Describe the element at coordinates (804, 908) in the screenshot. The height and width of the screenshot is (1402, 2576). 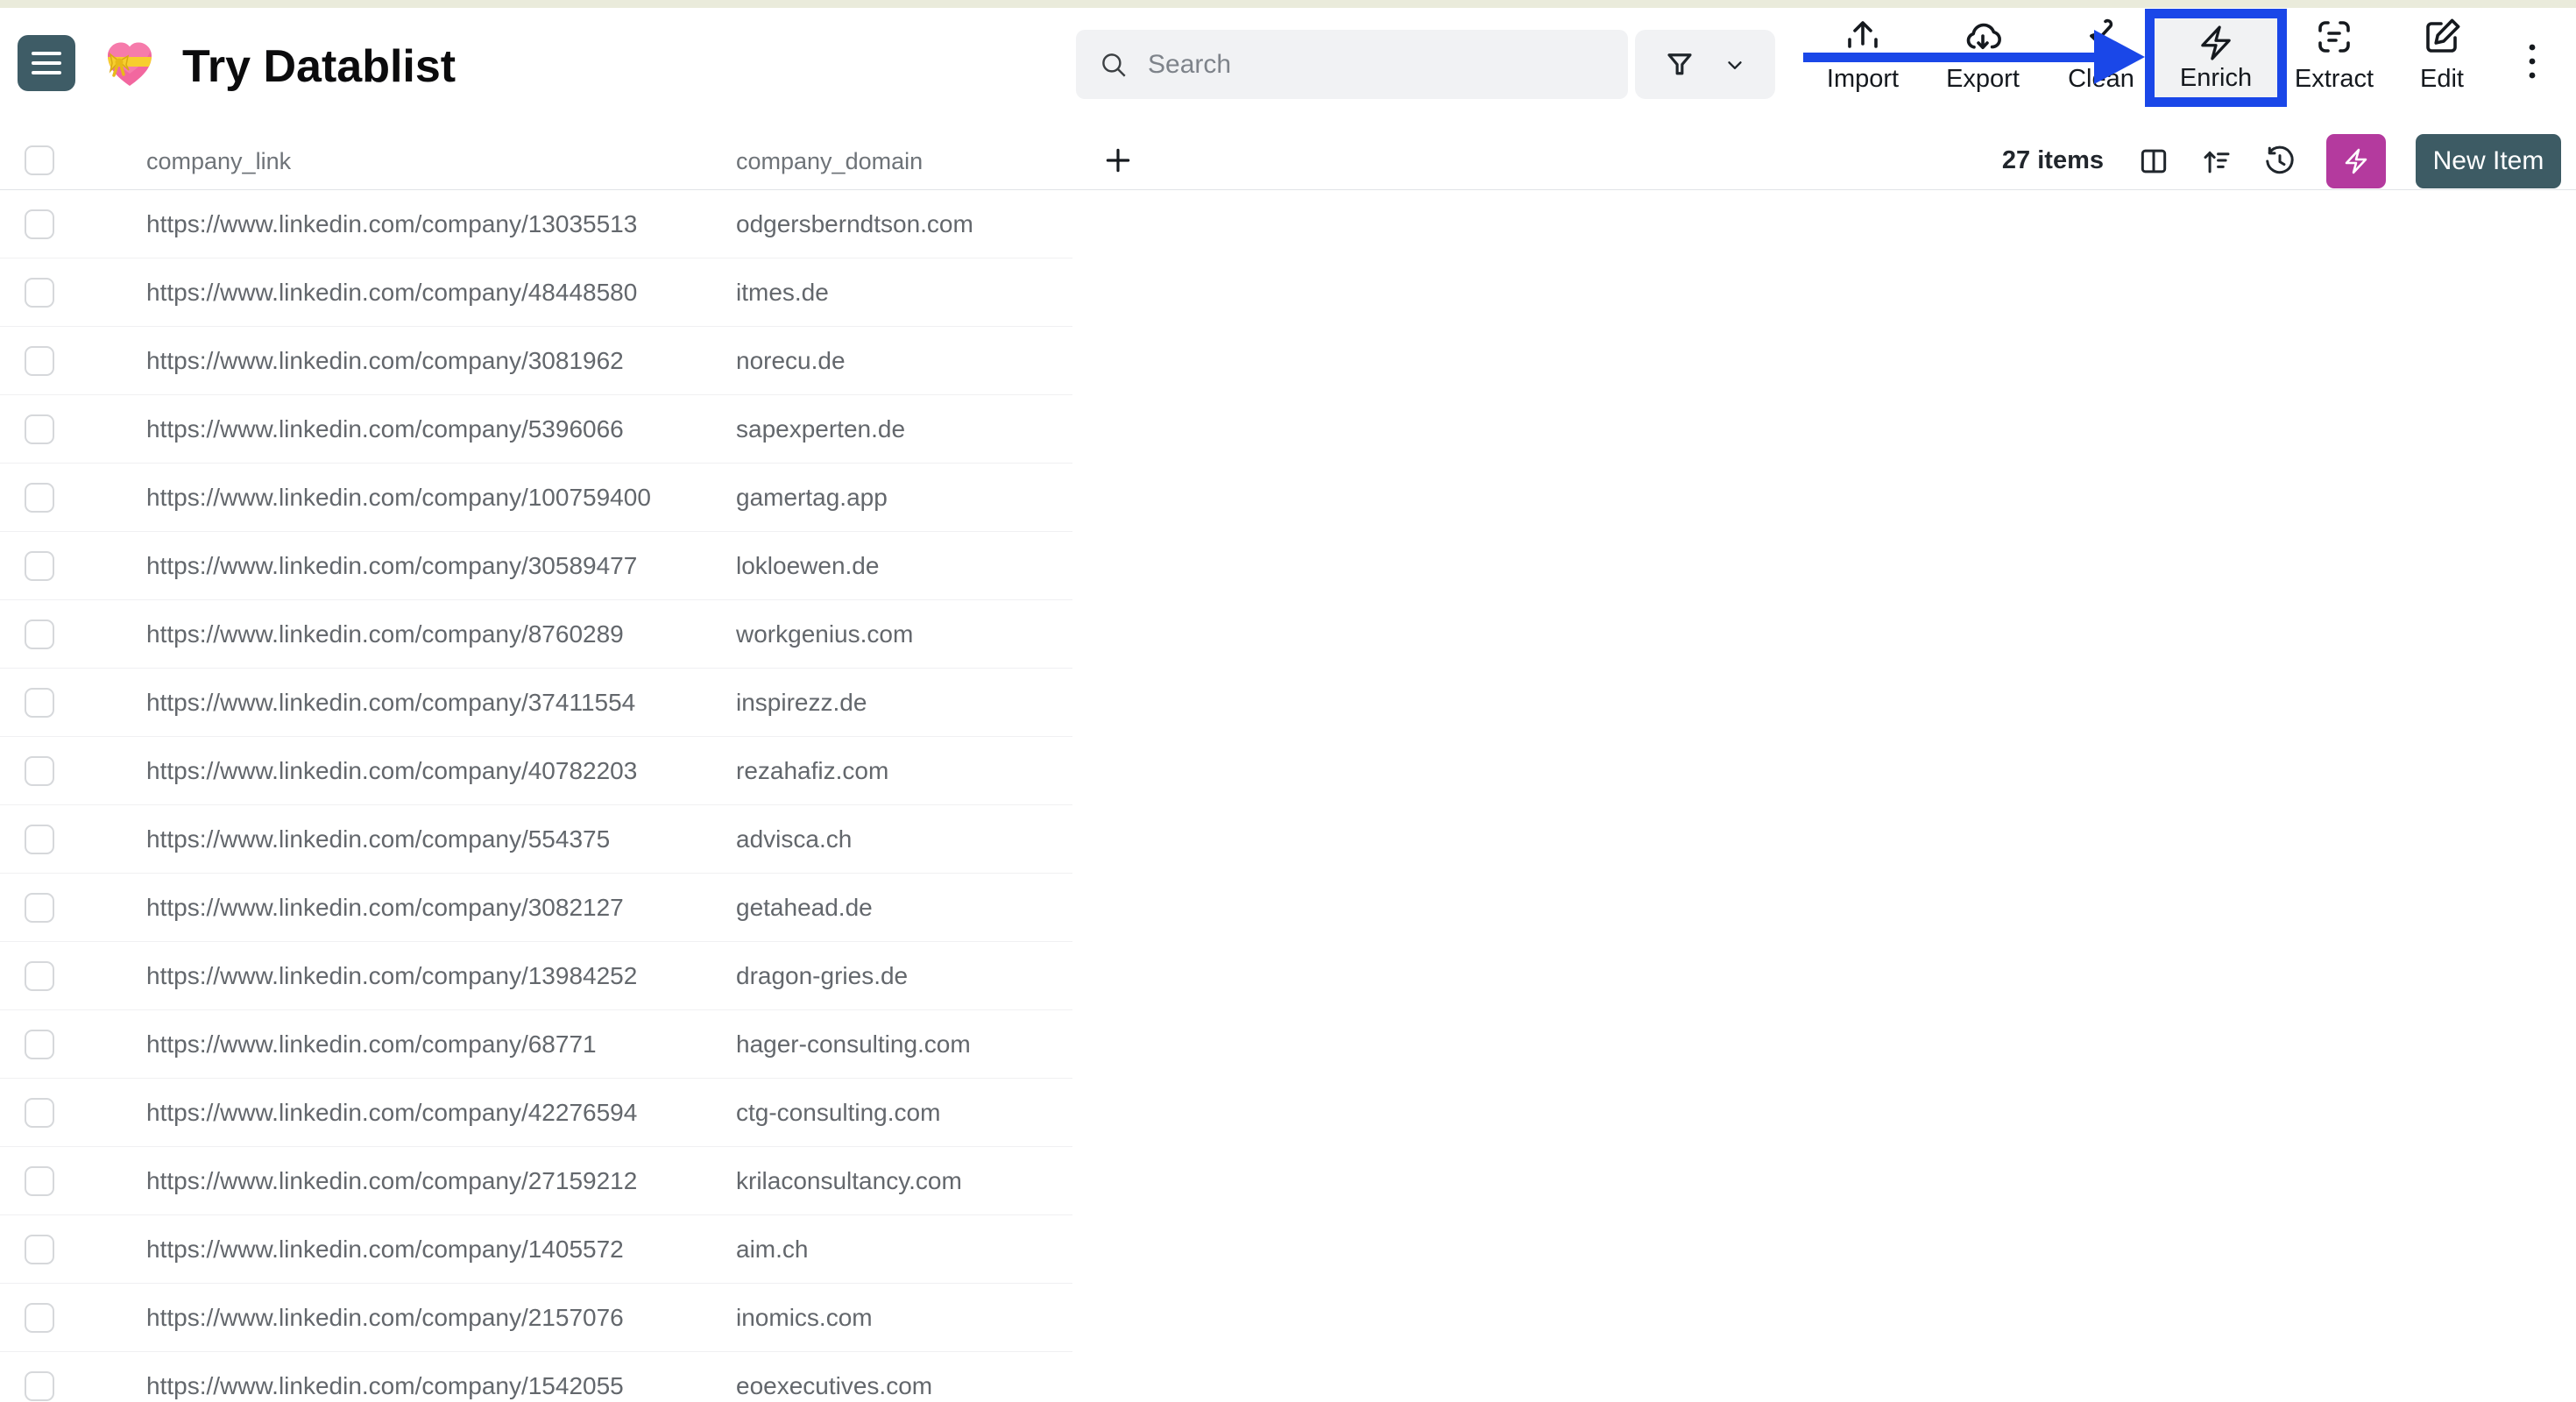
I see `cell-company-domain: getahead.de` at that location.